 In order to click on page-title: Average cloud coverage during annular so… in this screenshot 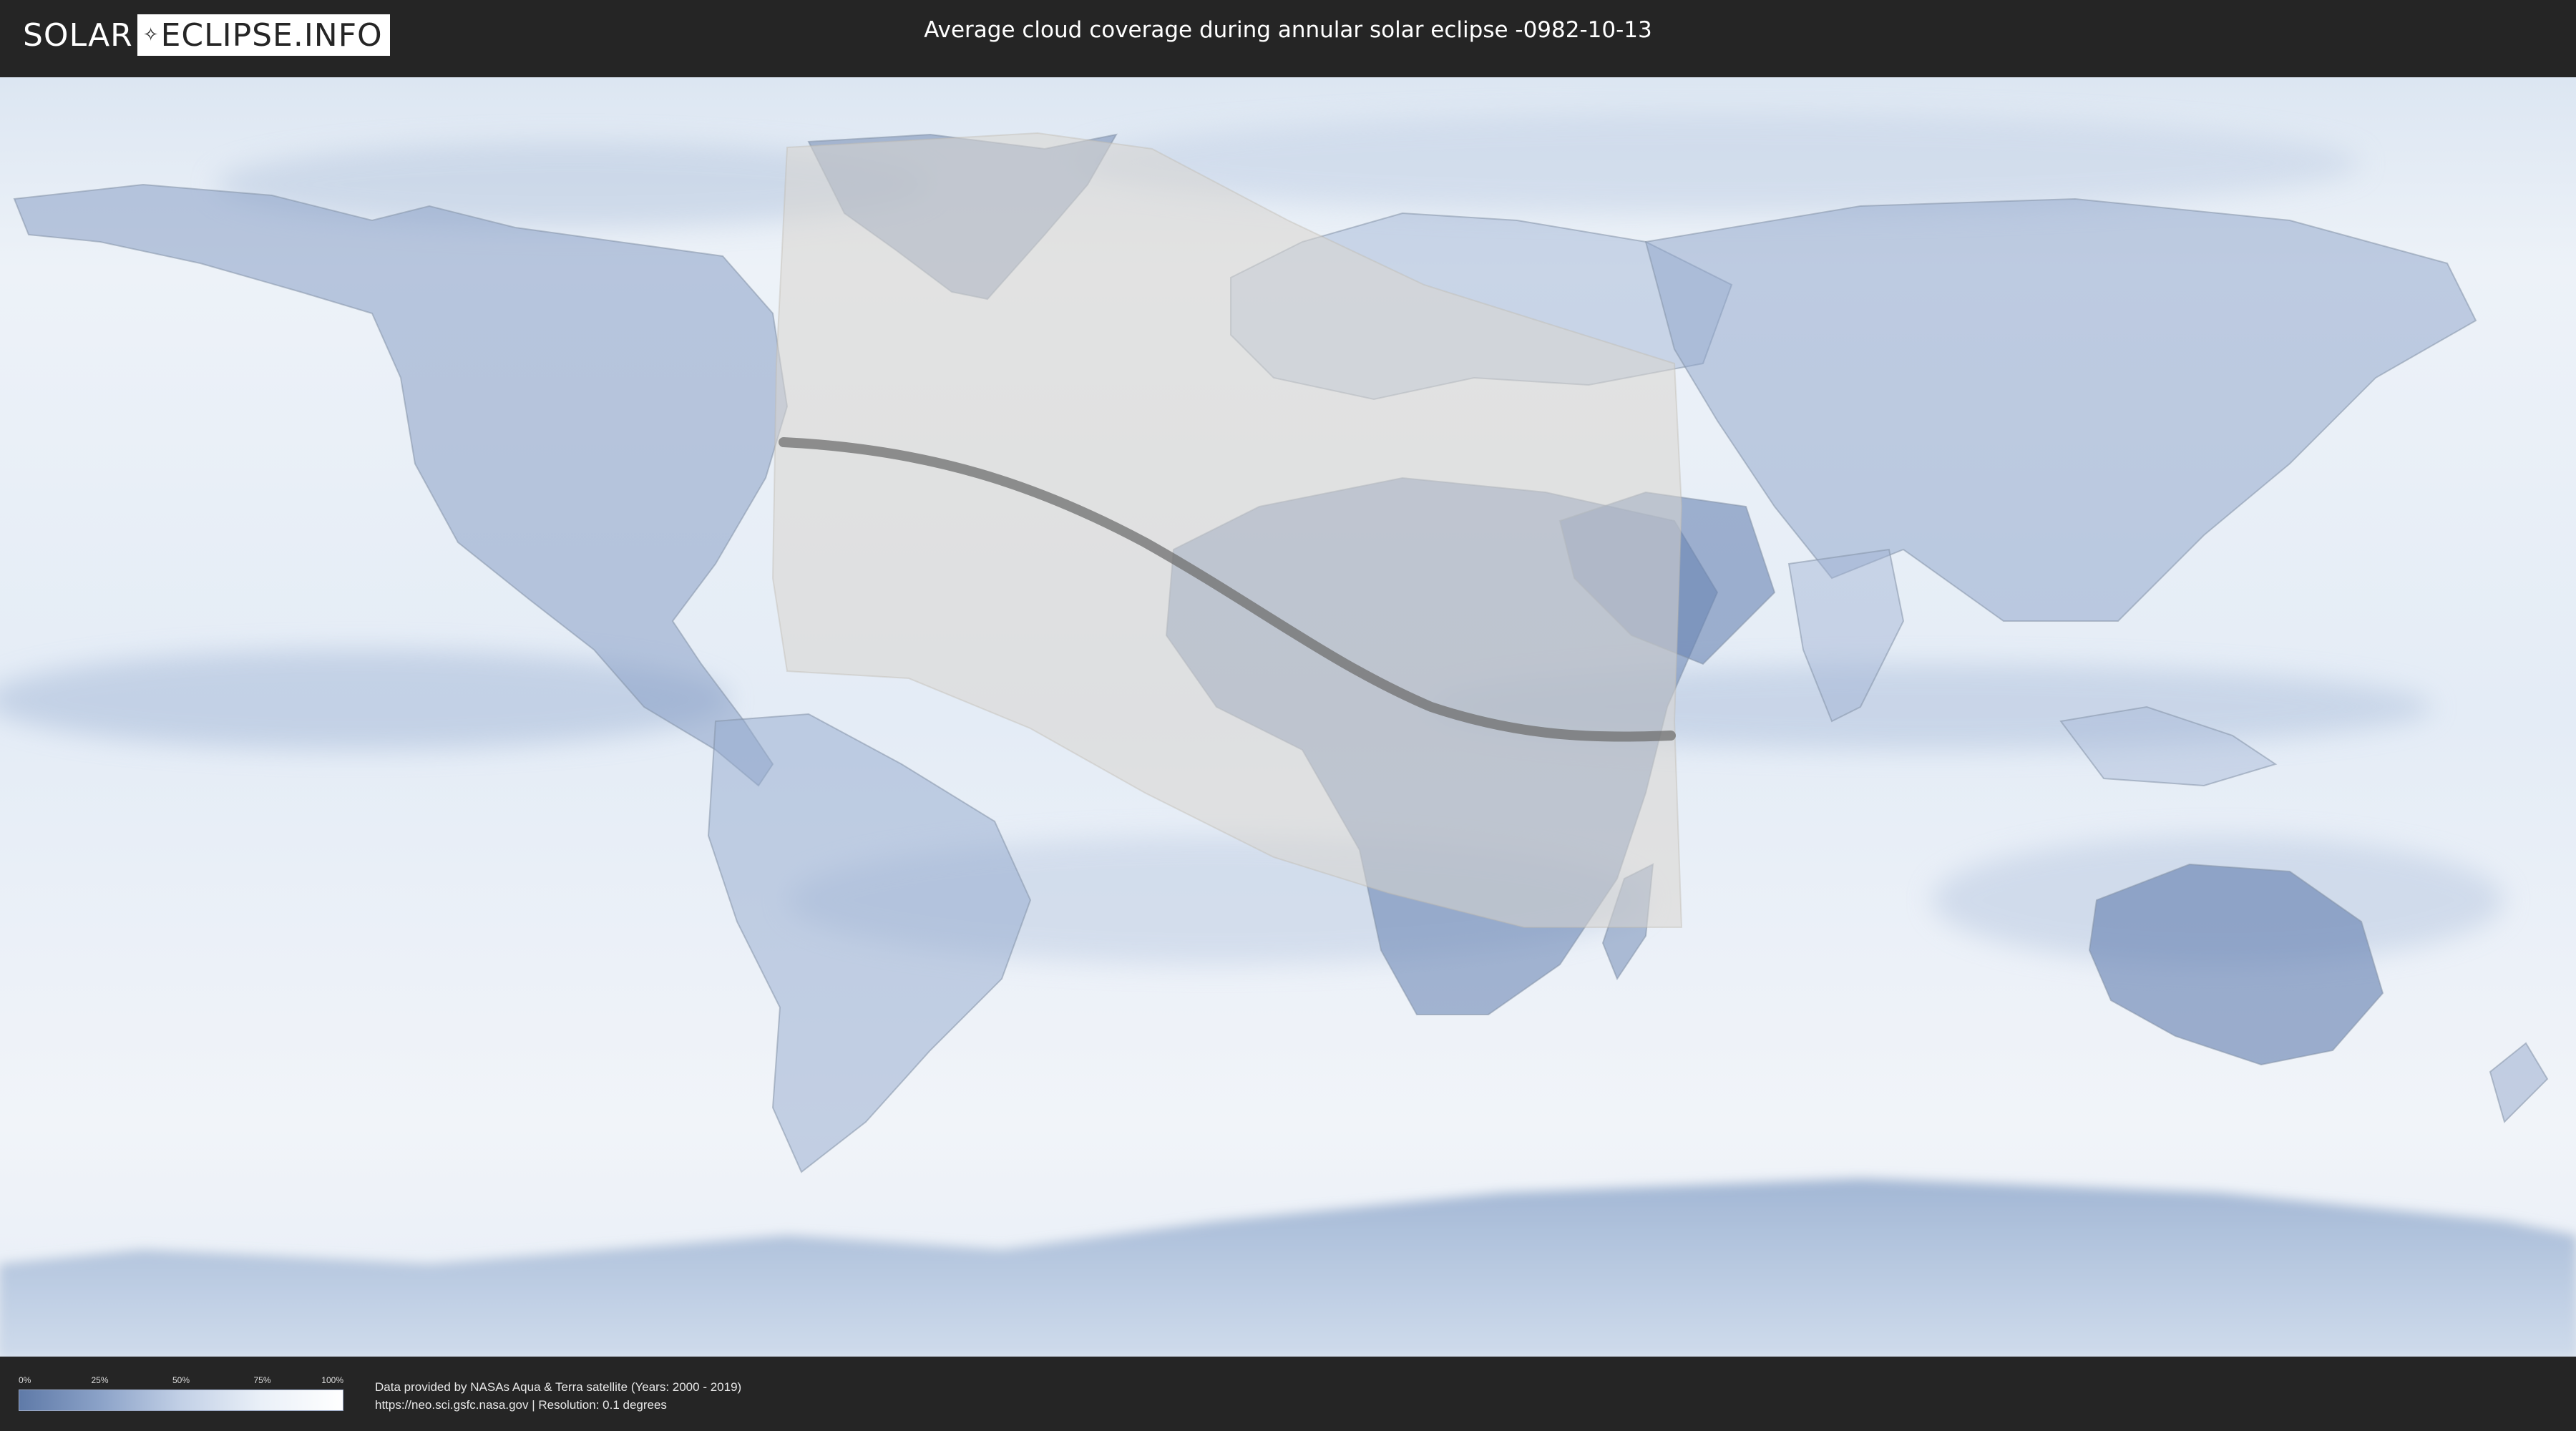, I will do `click(1288, 30)`.